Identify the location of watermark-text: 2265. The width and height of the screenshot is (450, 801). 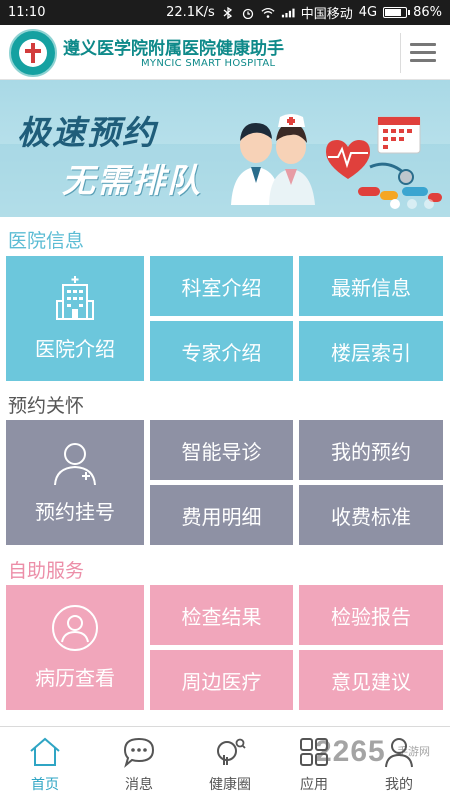
(350, 751).